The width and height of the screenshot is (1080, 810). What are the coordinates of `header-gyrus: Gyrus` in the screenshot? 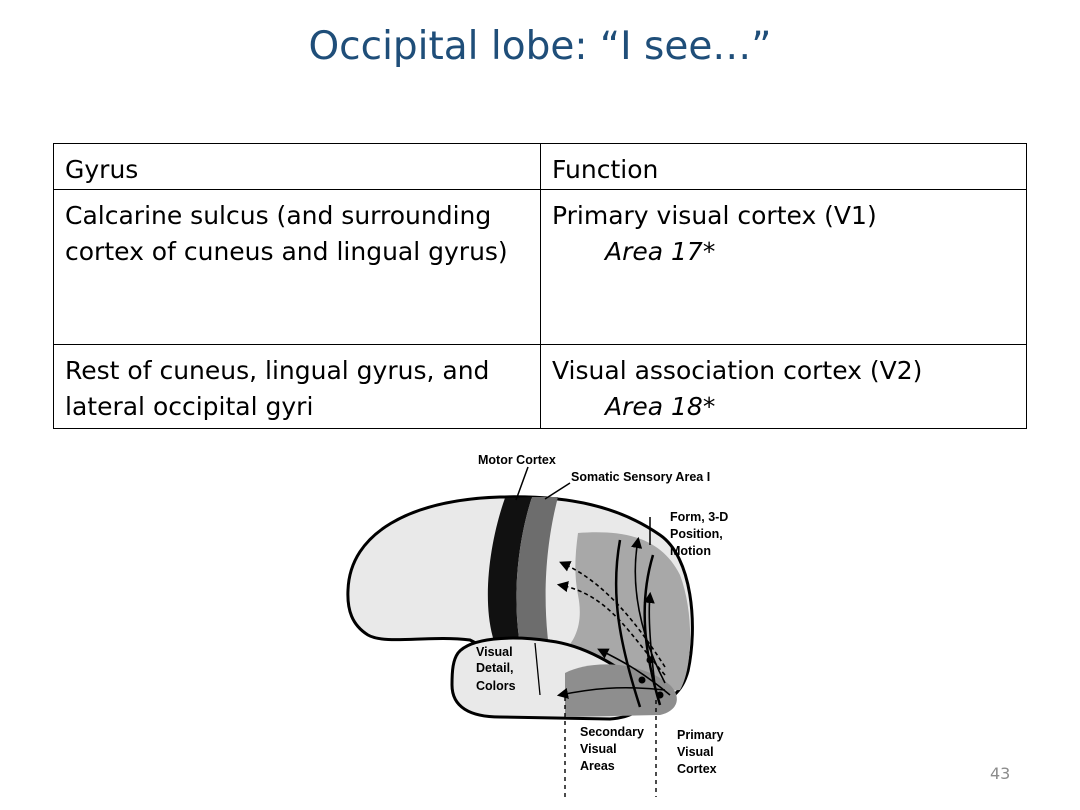 It's located at (297, 166).